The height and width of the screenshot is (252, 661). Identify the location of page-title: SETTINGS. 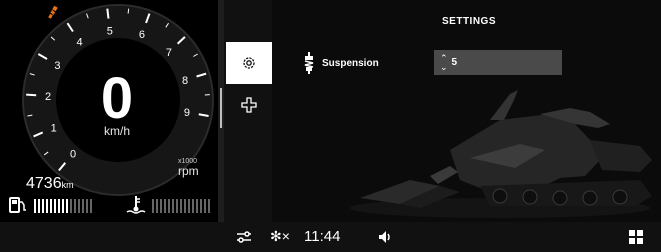
(469, 21).